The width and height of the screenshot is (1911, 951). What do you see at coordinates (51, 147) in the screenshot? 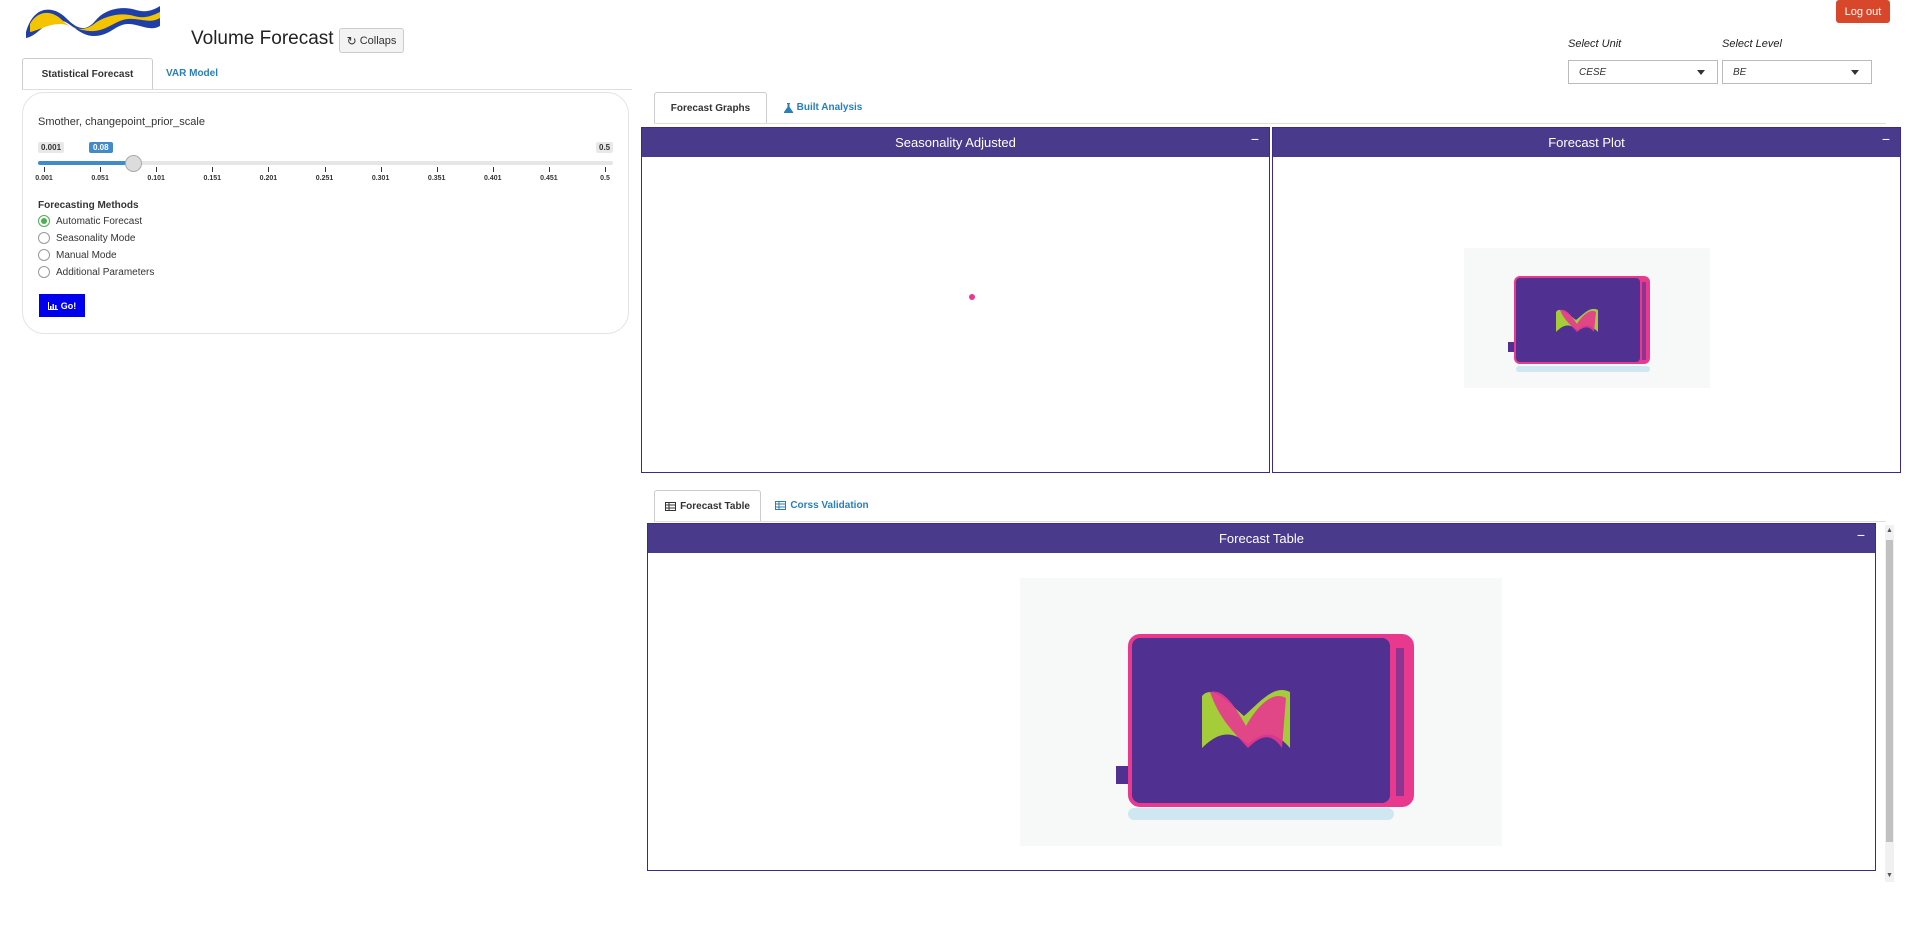
I see `slider-min-label: 0.001` at bounding box center [51, 147].